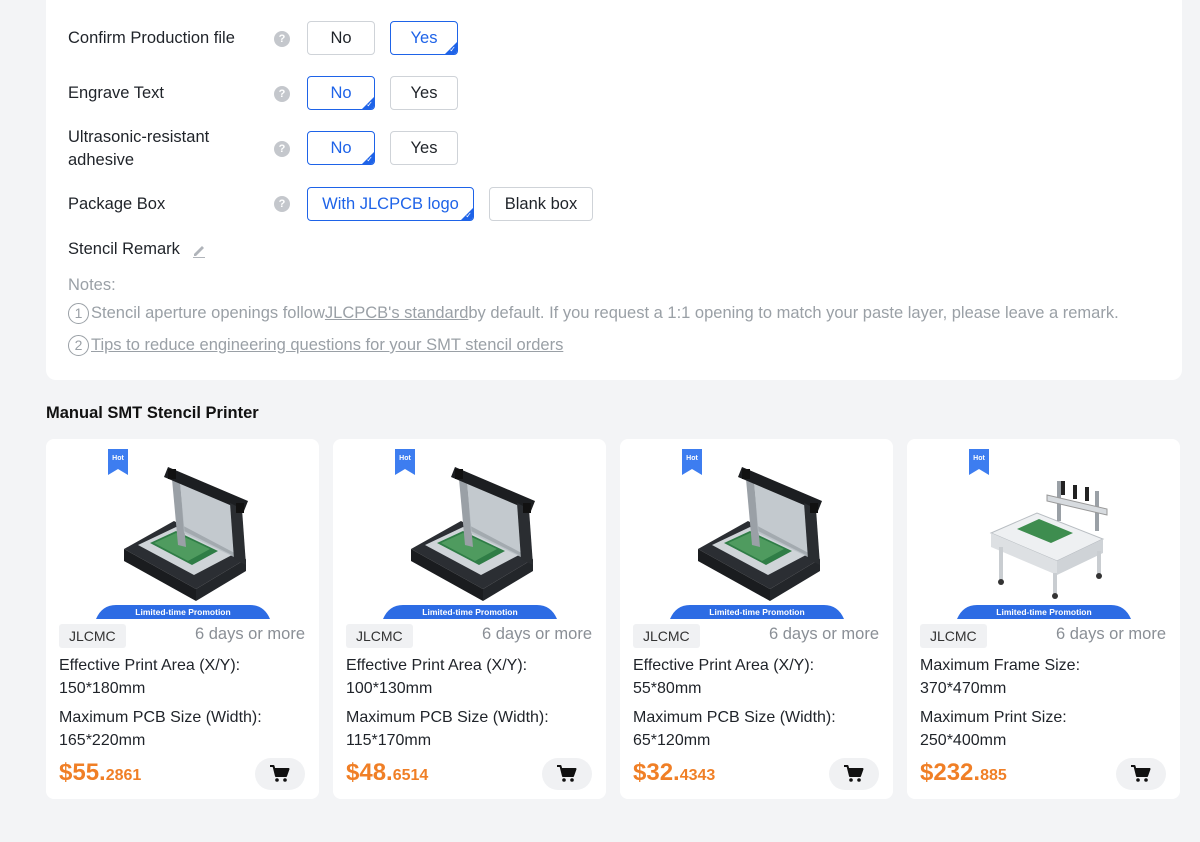  What do you see at coordinates (1000, 665) in the screenshot?
I see `spec-label: Maximum Frame Size:` at bounding box center [1000, 665].